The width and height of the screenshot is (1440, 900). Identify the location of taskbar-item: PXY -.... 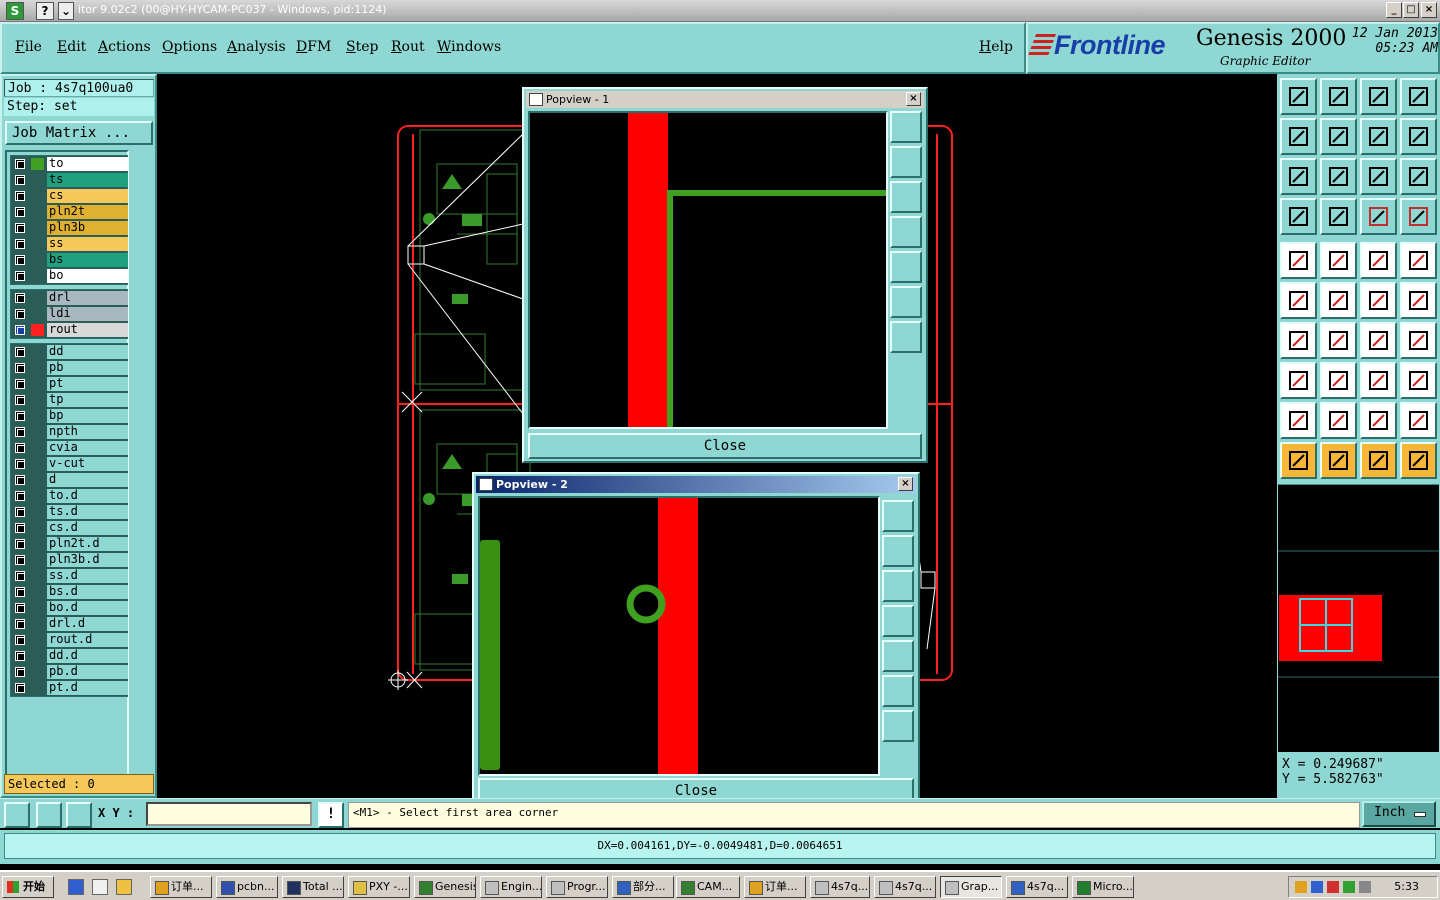
(379, 887).